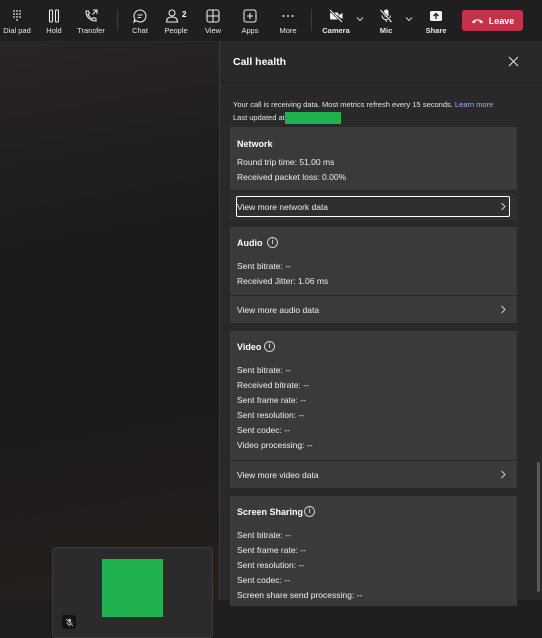 The width and height of the screenshot is (542, 638). Describe the element at coordinates (54, 15) in the screenshot. I see `pause-icon` at that location.